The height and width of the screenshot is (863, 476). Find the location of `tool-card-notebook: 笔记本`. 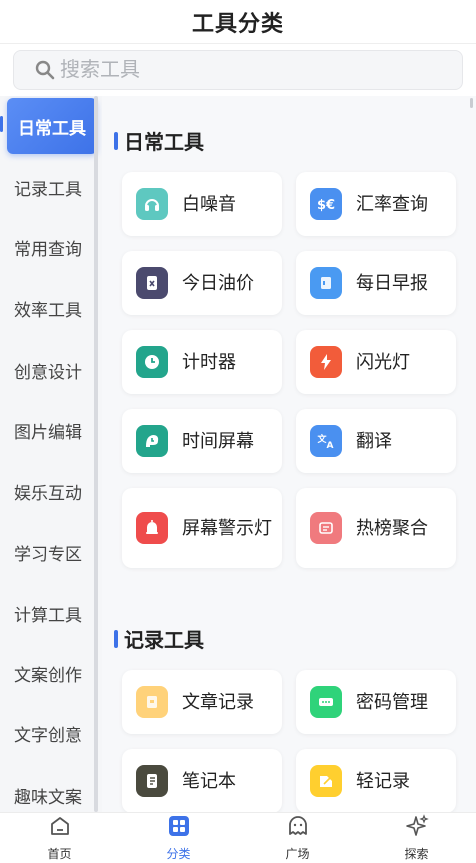

tool-card-notebook: 笔记本 is located at coordinates (202, 780).